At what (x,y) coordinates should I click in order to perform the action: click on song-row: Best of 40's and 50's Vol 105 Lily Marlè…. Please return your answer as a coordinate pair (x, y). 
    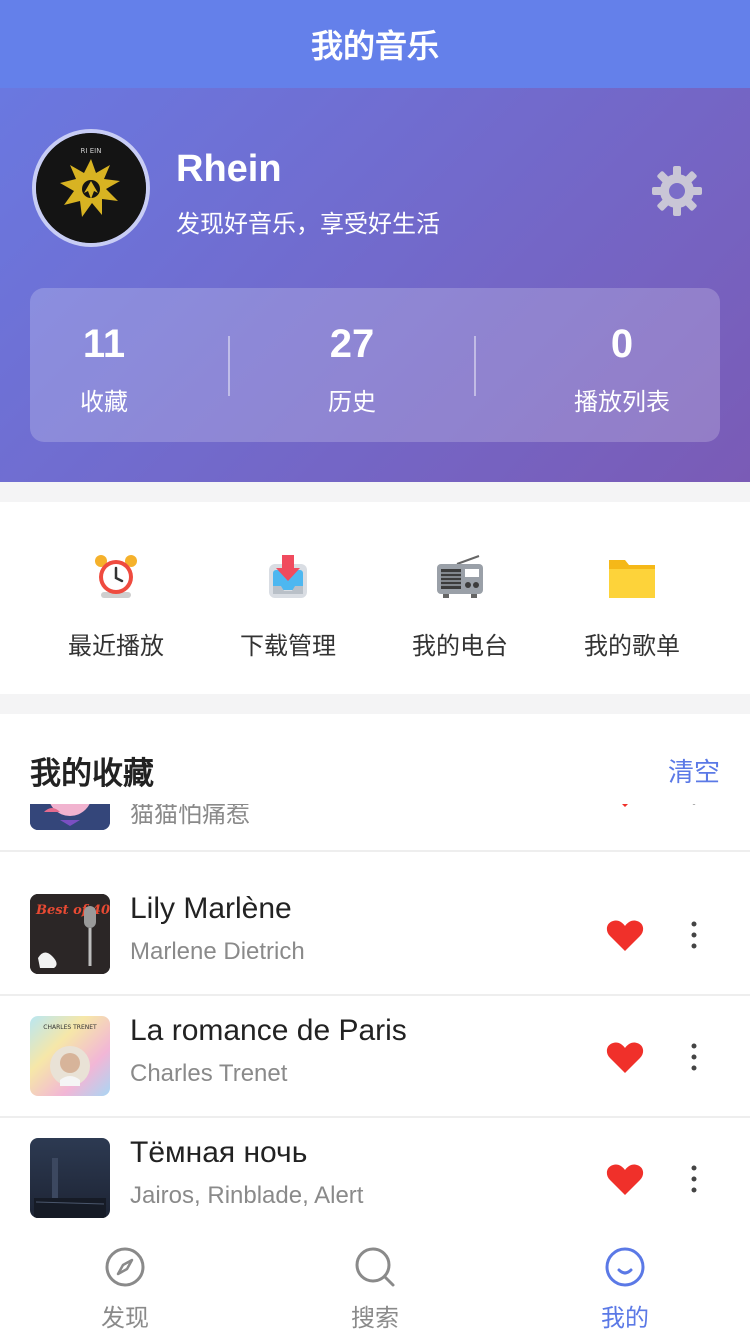
    Looking at the image, I should click on (375, 935).